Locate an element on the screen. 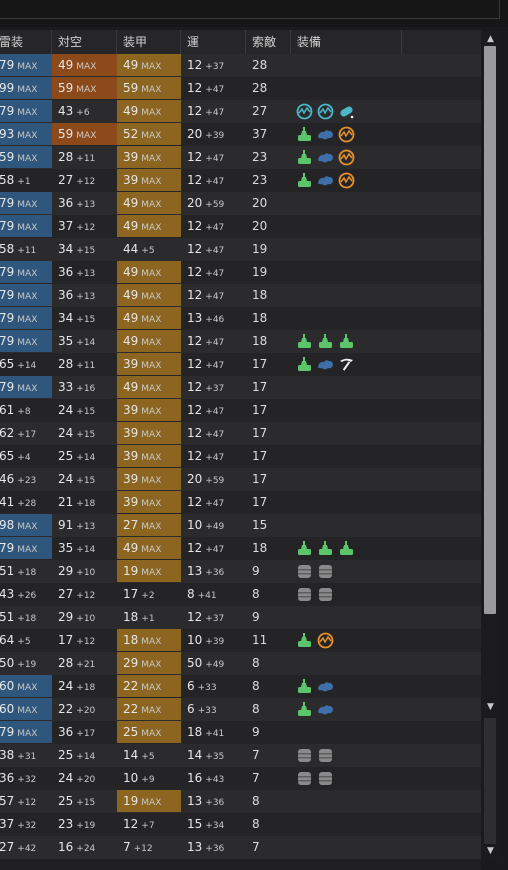 The width and height of the screenshot is (508, 870). los-cell: 8 is located at coordinates (256, 801).